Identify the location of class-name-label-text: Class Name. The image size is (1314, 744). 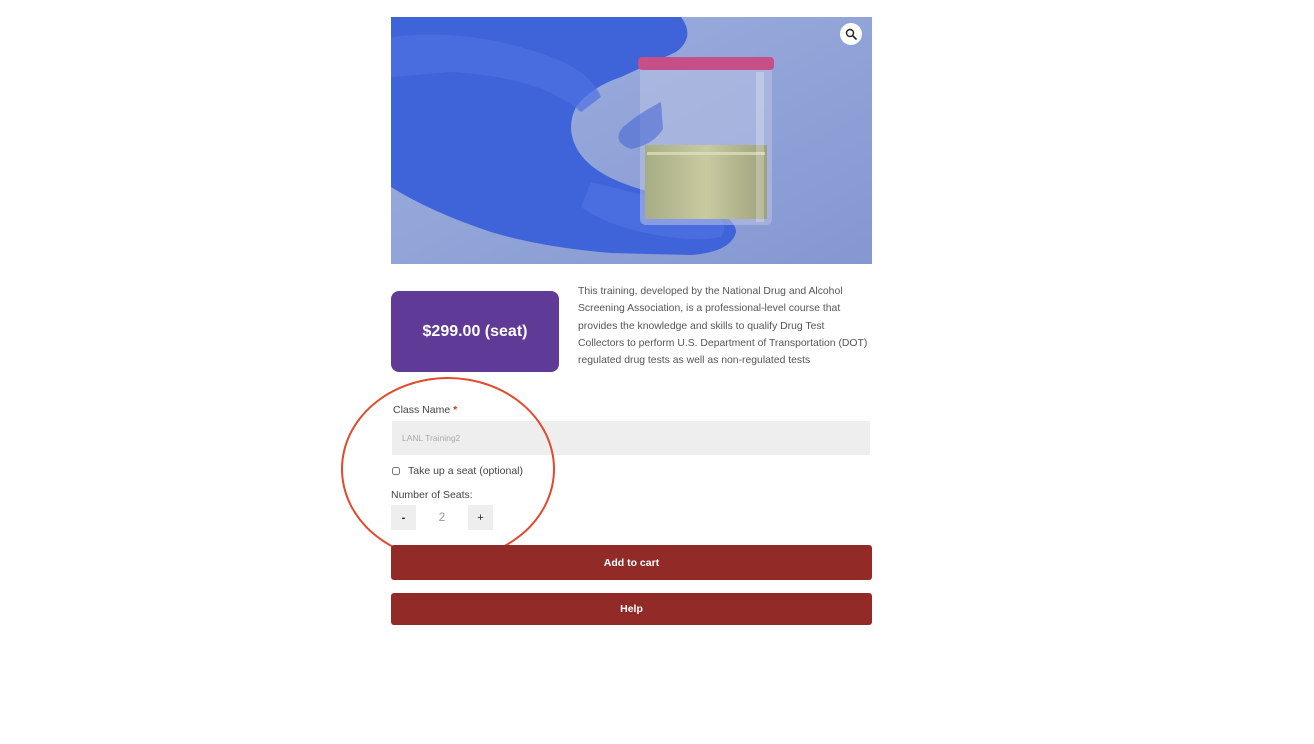
(422, 410).